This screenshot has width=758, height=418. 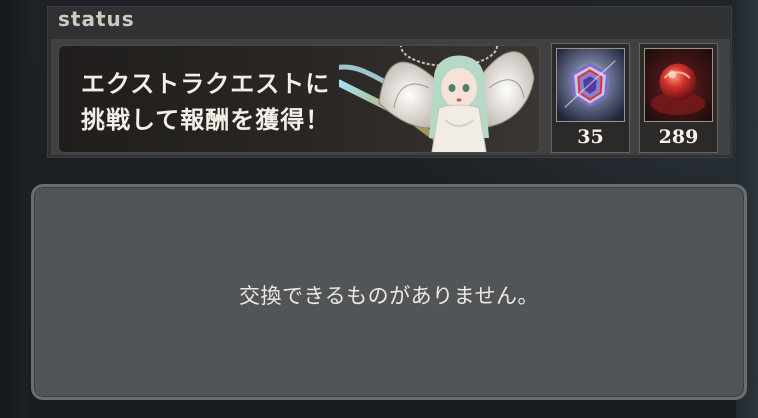 What do you see at coordinates (205, 102) in the screenshot?
I see `banner-text: エクストラクエストに 挑戦して報酬を獲得！` at bounding box center [205, 102].